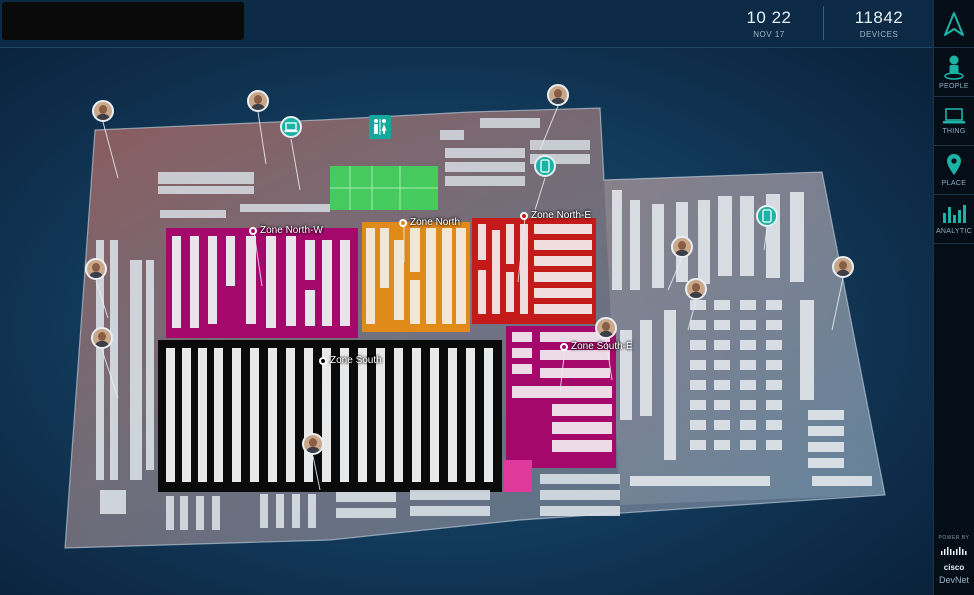  What do you see at coordinates (954, 538) in the screenshot?
I see `powered-by-label: POWER BY` at bounding box center [954, 538].